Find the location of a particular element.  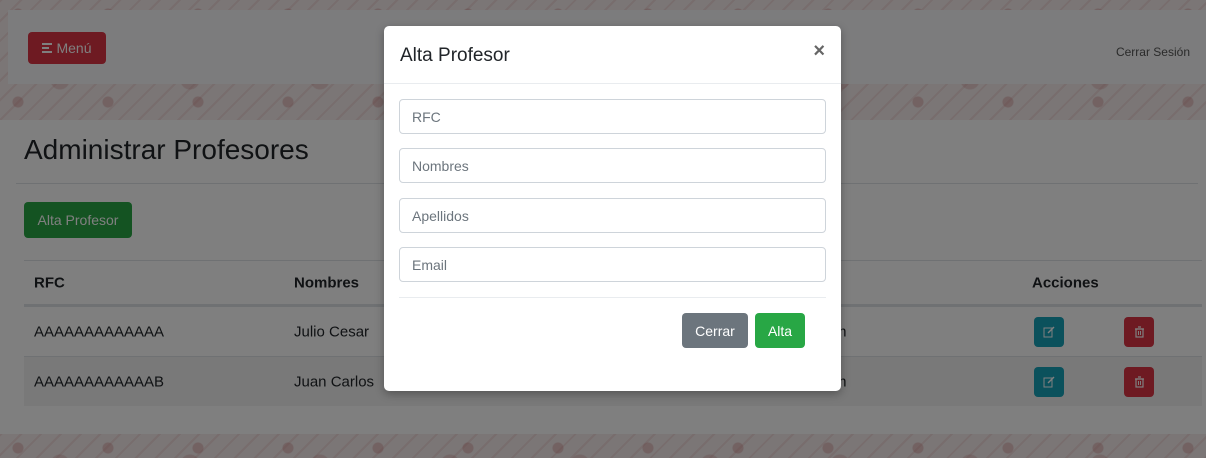

modal-header: Alta Profesor × is located at coordinates (612, 55).